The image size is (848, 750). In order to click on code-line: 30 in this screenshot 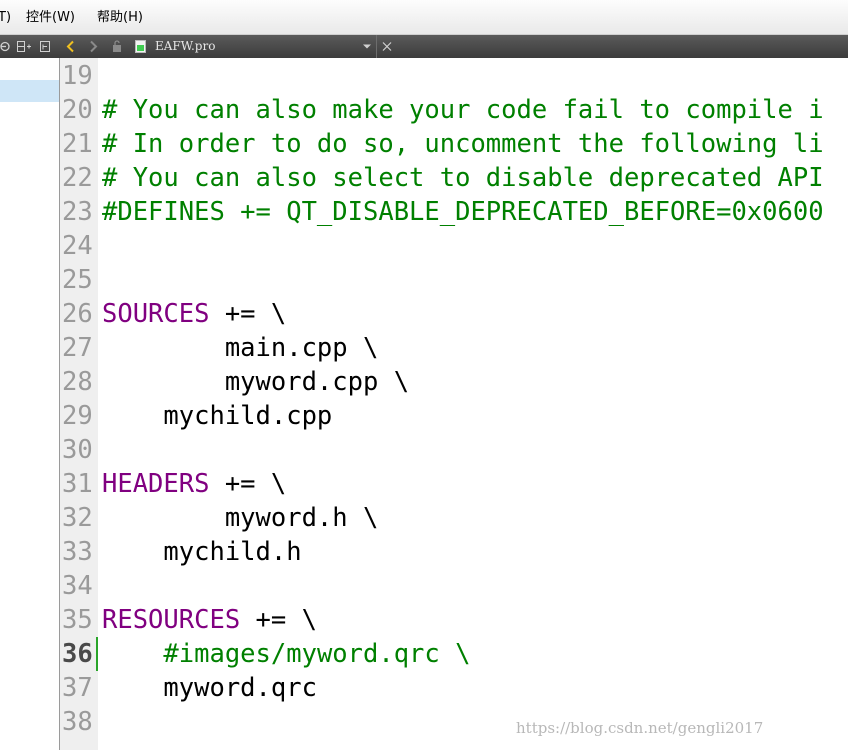, I will do `click(454, 450)`.